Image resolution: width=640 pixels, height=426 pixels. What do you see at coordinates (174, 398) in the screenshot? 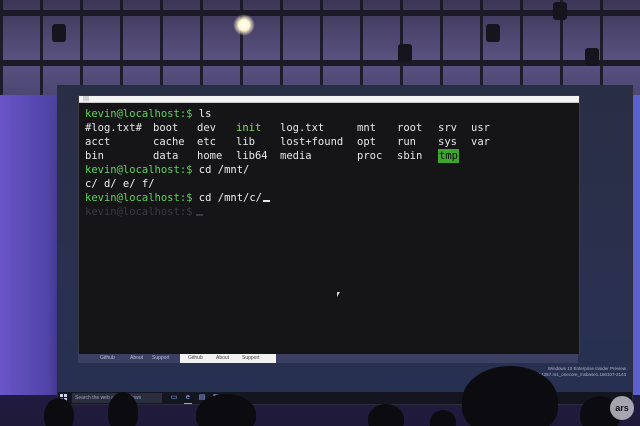
I see `task-view-icon: ▭` at bounding box center [174, 398].